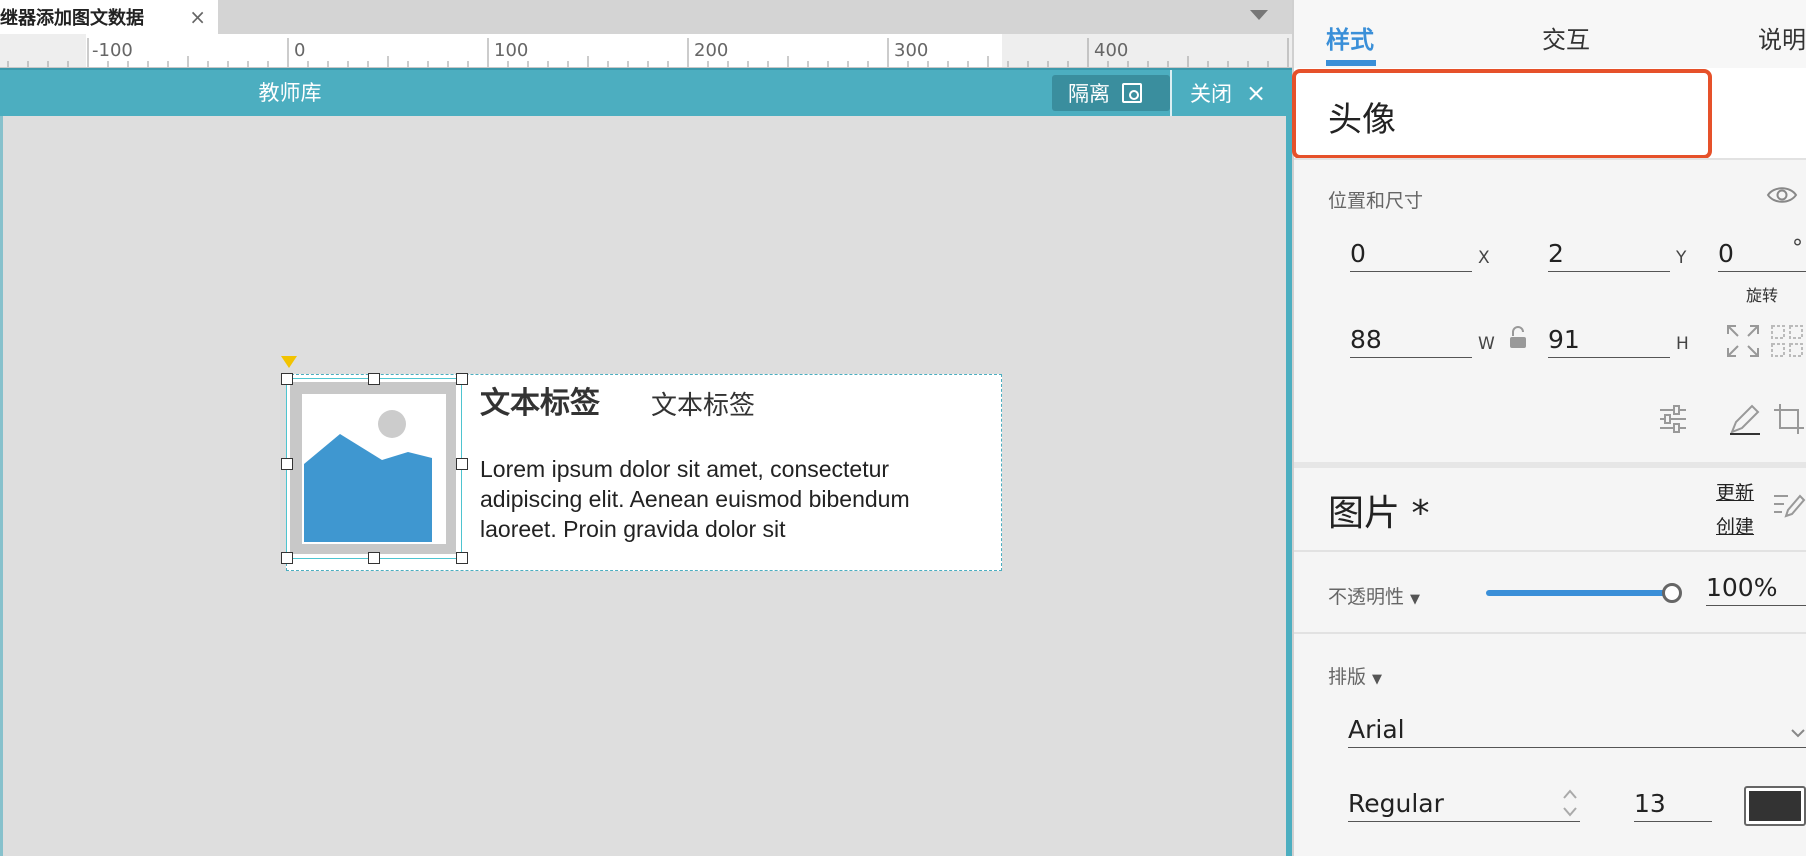  Describe the element at coordinates (646, 51) in the screenshot. I see `horizontal-ruler: -100 0 100 200 300 400` at that location.